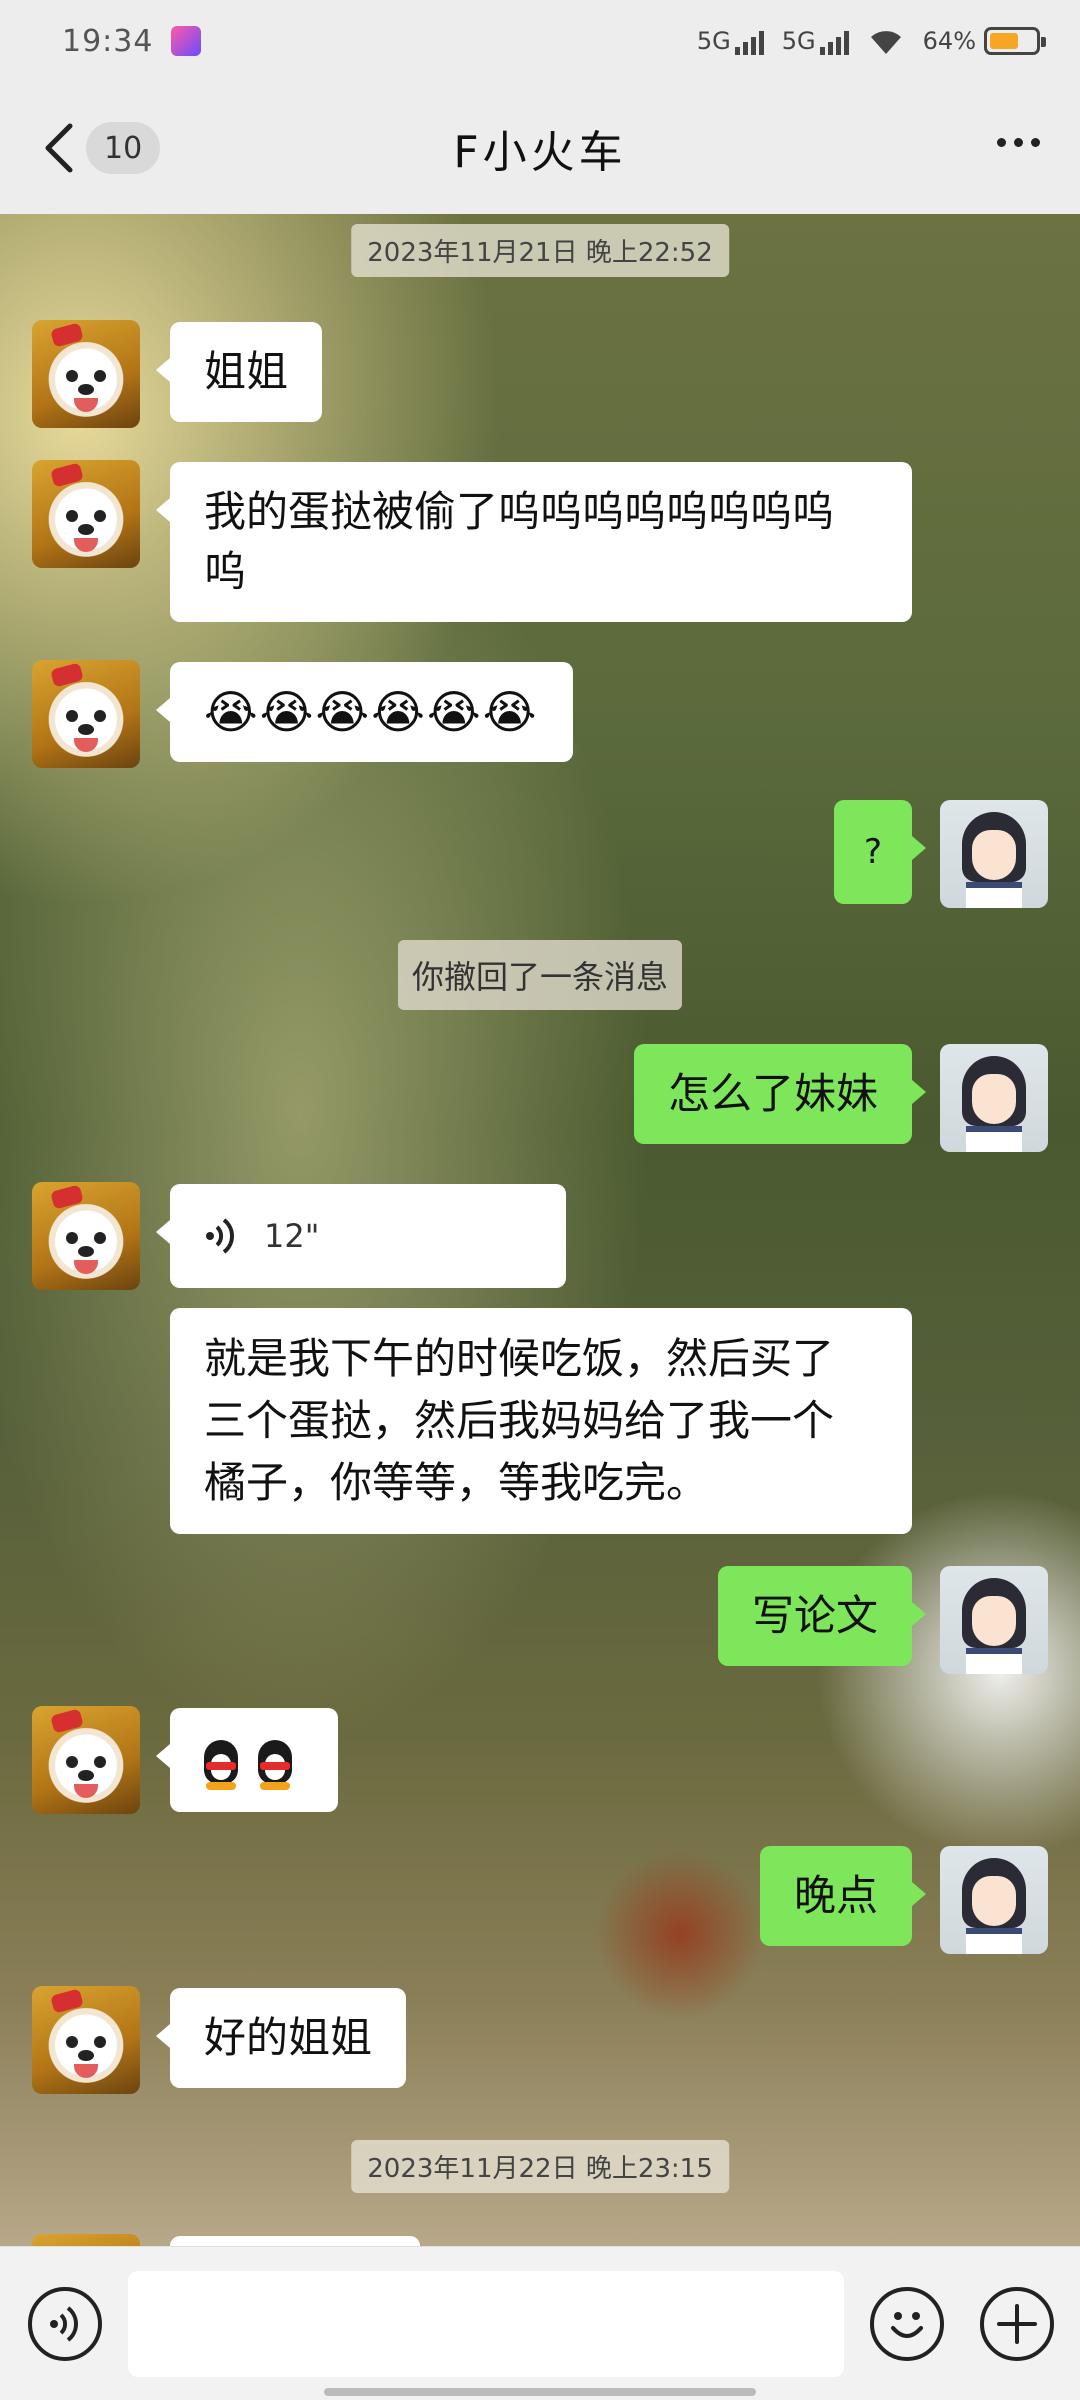  I want to click on emoji-icon, so click(907, 2325).